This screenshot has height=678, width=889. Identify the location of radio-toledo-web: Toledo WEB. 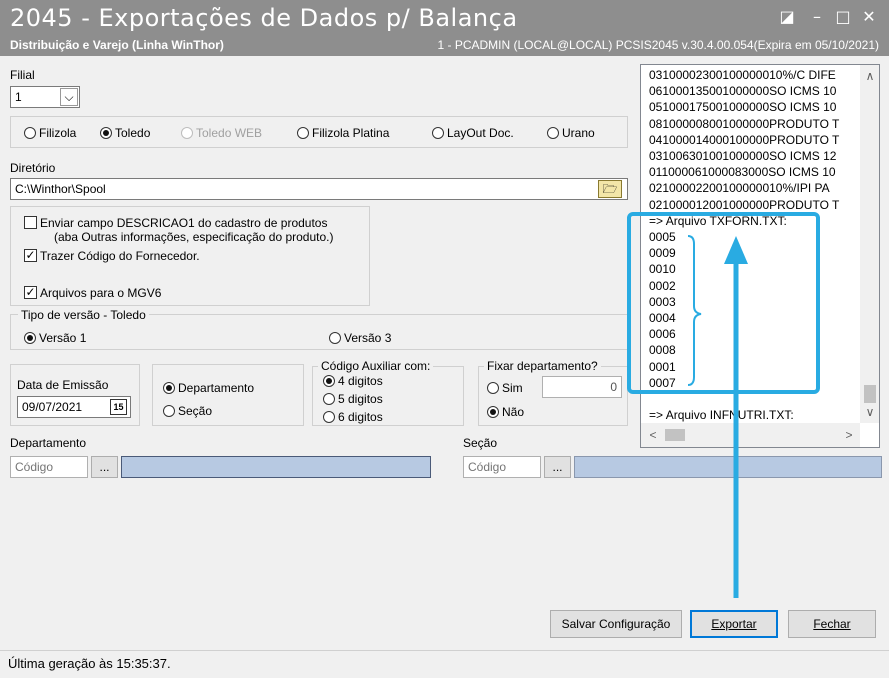
(221, 133).